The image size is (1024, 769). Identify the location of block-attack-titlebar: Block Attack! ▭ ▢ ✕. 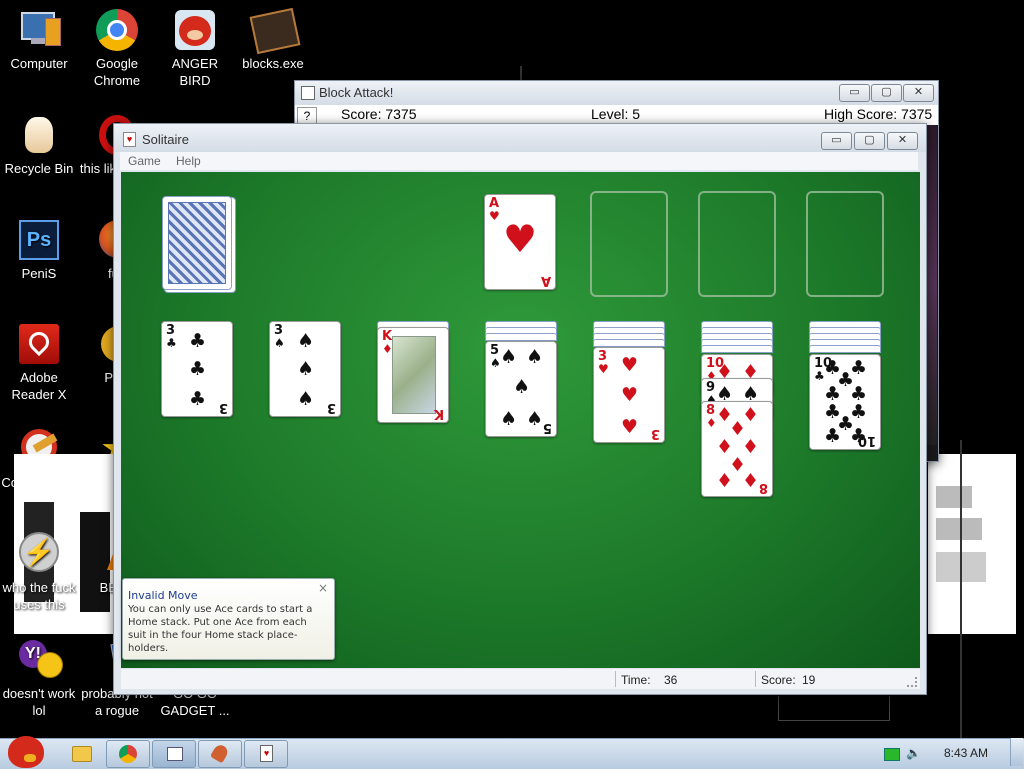
(616, 93).